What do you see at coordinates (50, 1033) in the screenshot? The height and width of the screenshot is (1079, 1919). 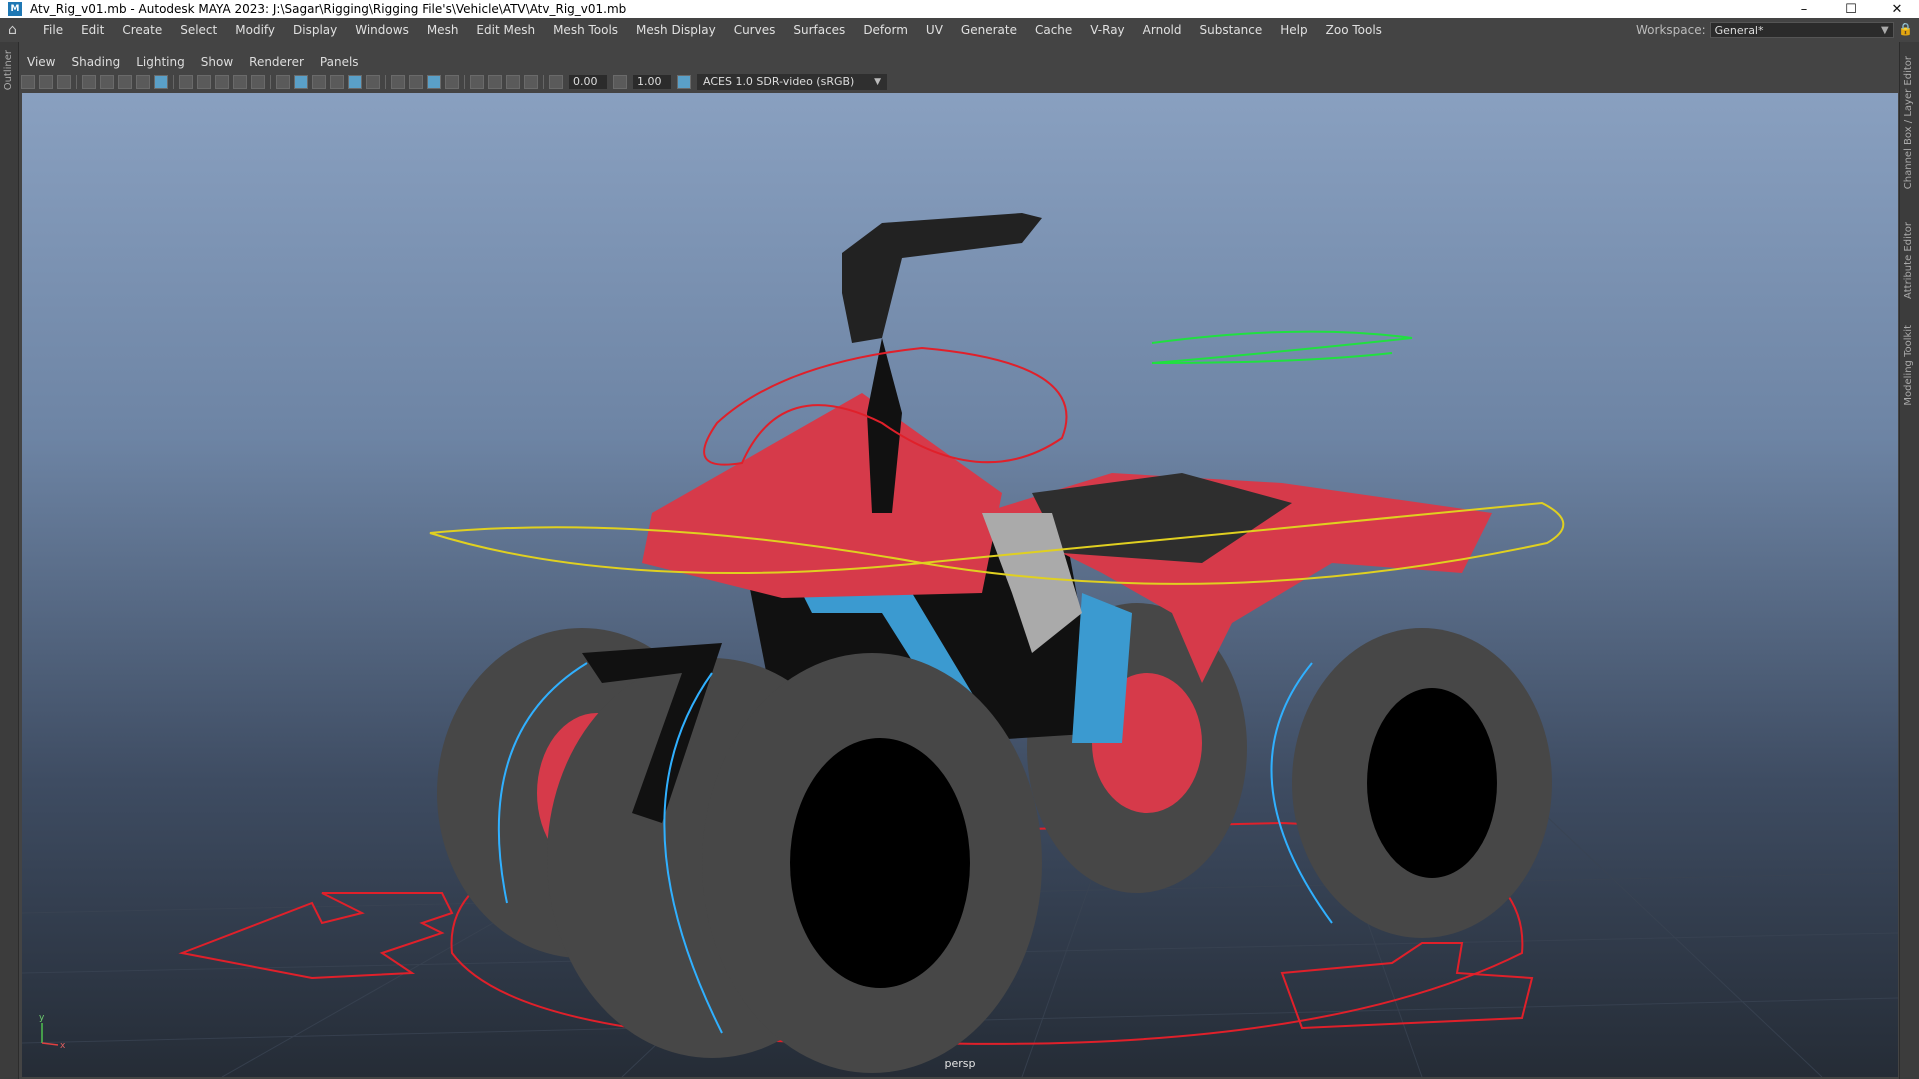 I see `view-axis-gizmo: y x` at bounding box center [50, 1033].